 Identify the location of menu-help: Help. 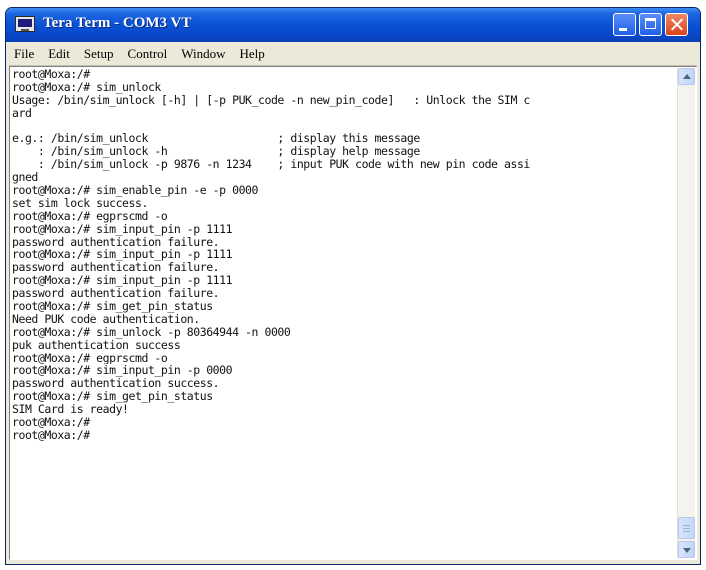
(252, 54).